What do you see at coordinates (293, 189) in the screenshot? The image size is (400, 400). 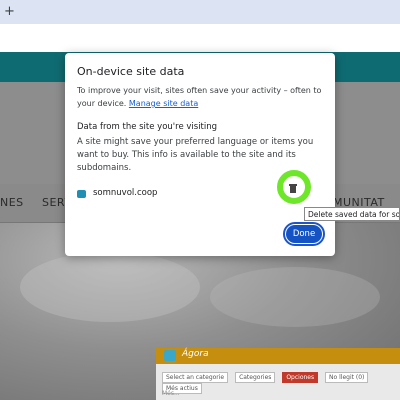 I see `trash-icon` at bounding box center [293, 189].